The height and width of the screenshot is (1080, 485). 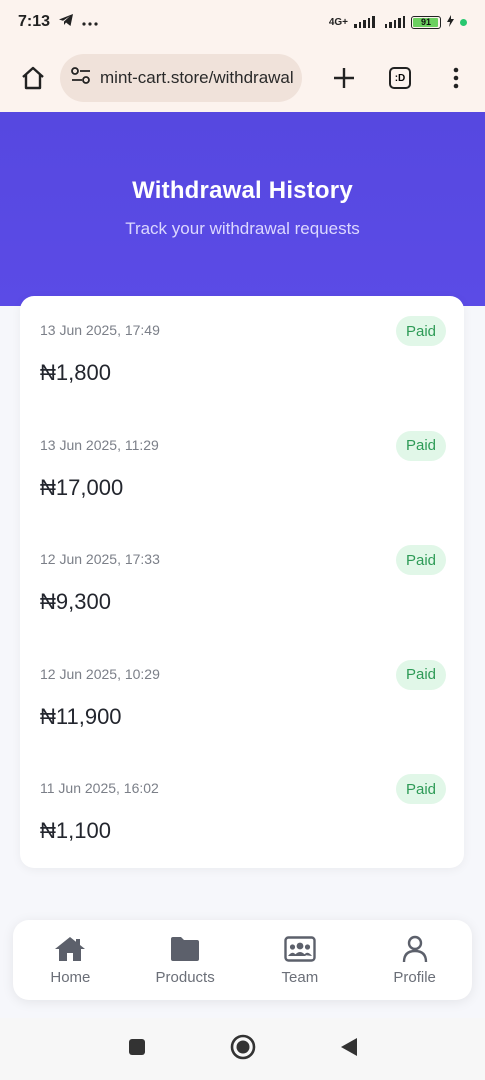 I want to click on plus-icon, so click(x=344, y=78).